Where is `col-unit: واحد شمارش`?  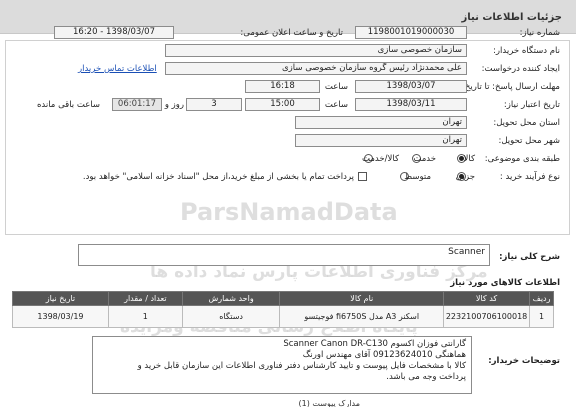 col-unit: واحد شمارش is located at coordinates (231, 298).